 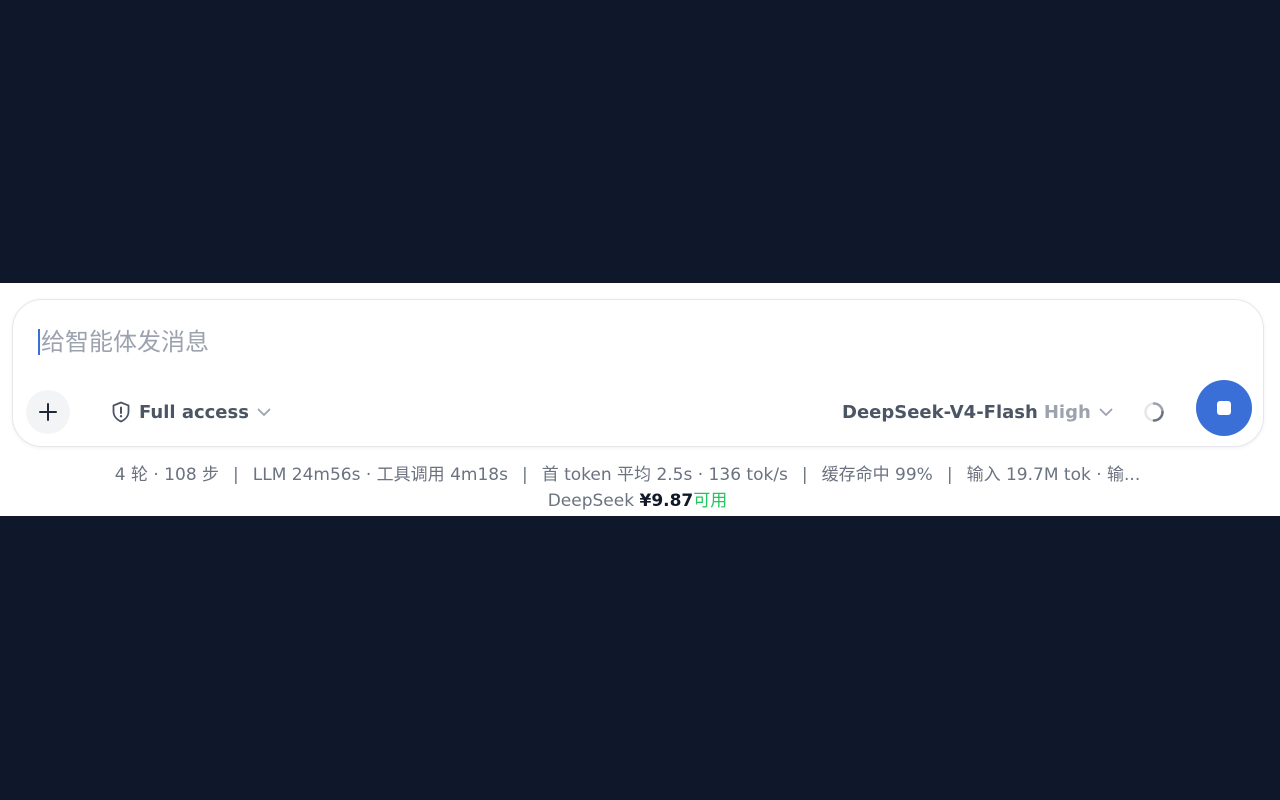 What do you see at coordinates (167, 475) in the screenshot?
I see `stats-rounds: 4 轮 · 108 步` at bounding box center [167, 475].